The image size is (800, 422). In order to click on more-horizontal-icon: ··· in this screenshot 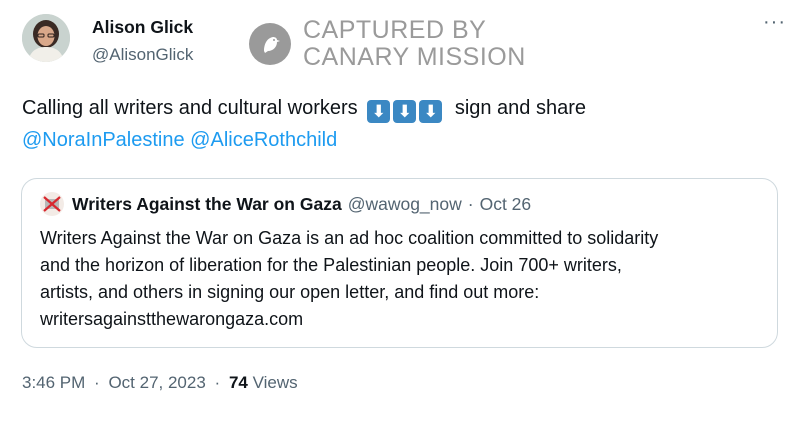, I will do `click(774, 22)`.